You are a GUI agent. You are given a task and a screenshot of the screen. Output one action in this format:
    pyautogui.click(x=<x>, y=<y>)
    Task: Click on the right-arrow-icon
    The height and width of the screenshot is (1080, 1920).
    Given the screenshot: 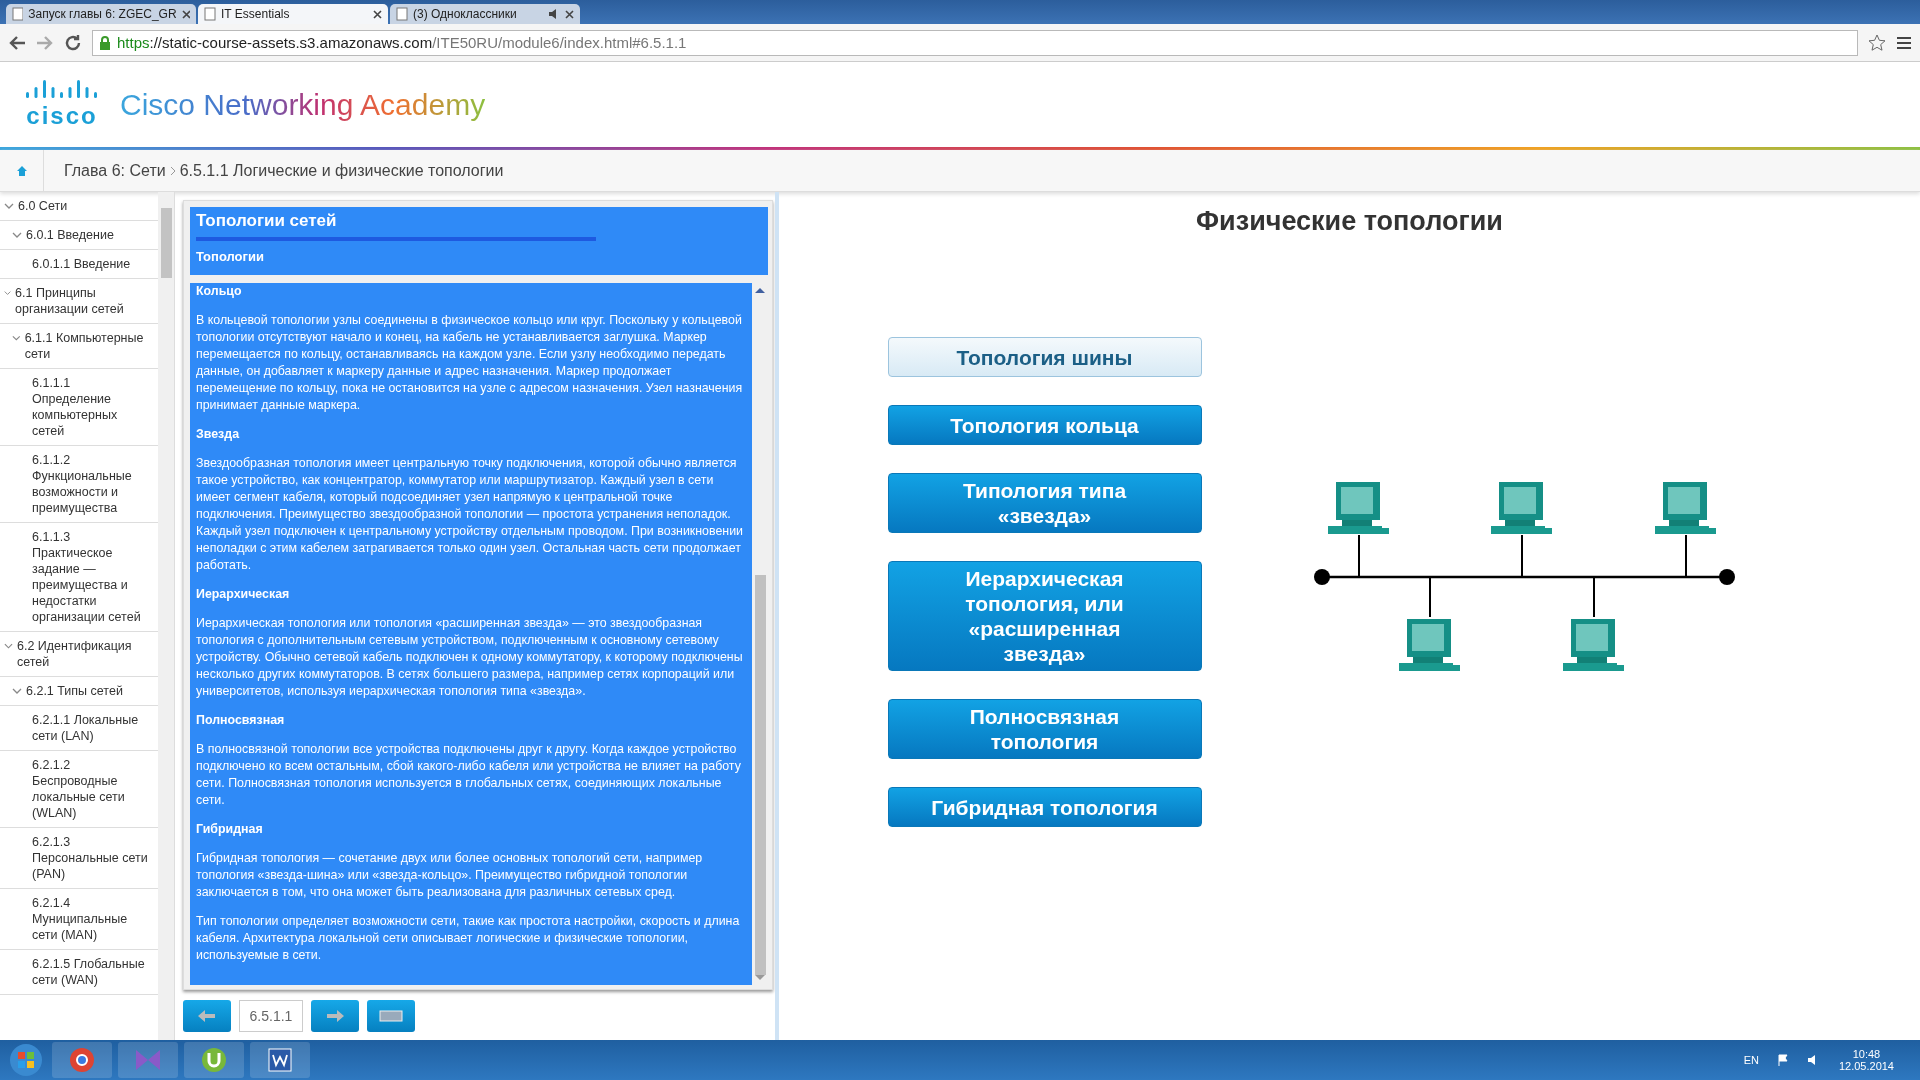 What is the action you would take?
    pyautogui.click(x=335, y=1016)
    